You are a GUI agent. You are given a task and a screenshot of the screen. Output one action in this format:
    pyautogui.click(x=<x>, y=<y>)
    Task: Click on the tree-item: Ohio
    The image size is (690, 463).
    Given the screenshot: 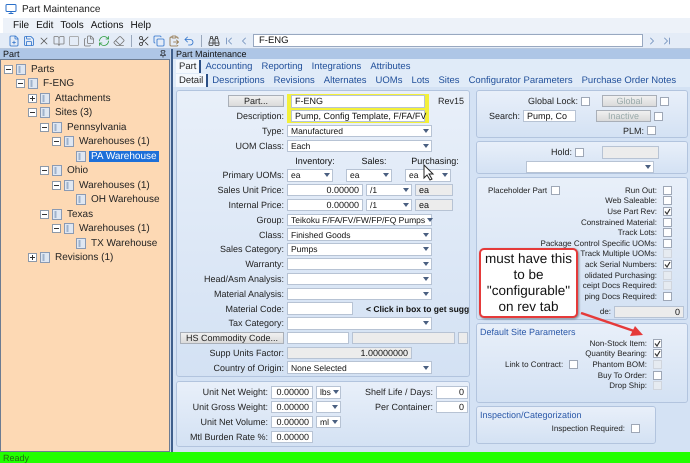 What is the action you would take?
    pyautogui.click(x=77, y=170)
    